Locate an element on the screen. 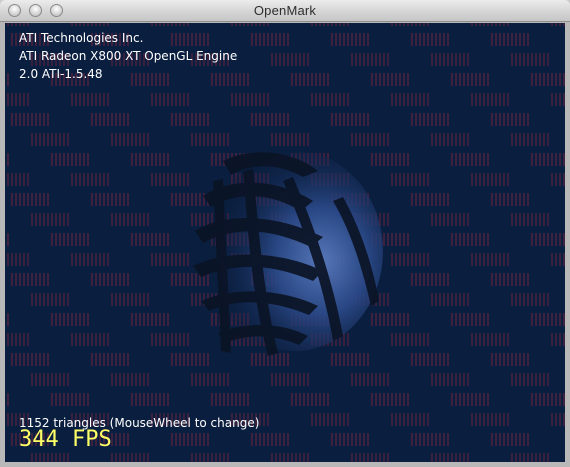 The image size is (570, 467). fps-counter: 344 FPS is located at coordinates (65, 439).